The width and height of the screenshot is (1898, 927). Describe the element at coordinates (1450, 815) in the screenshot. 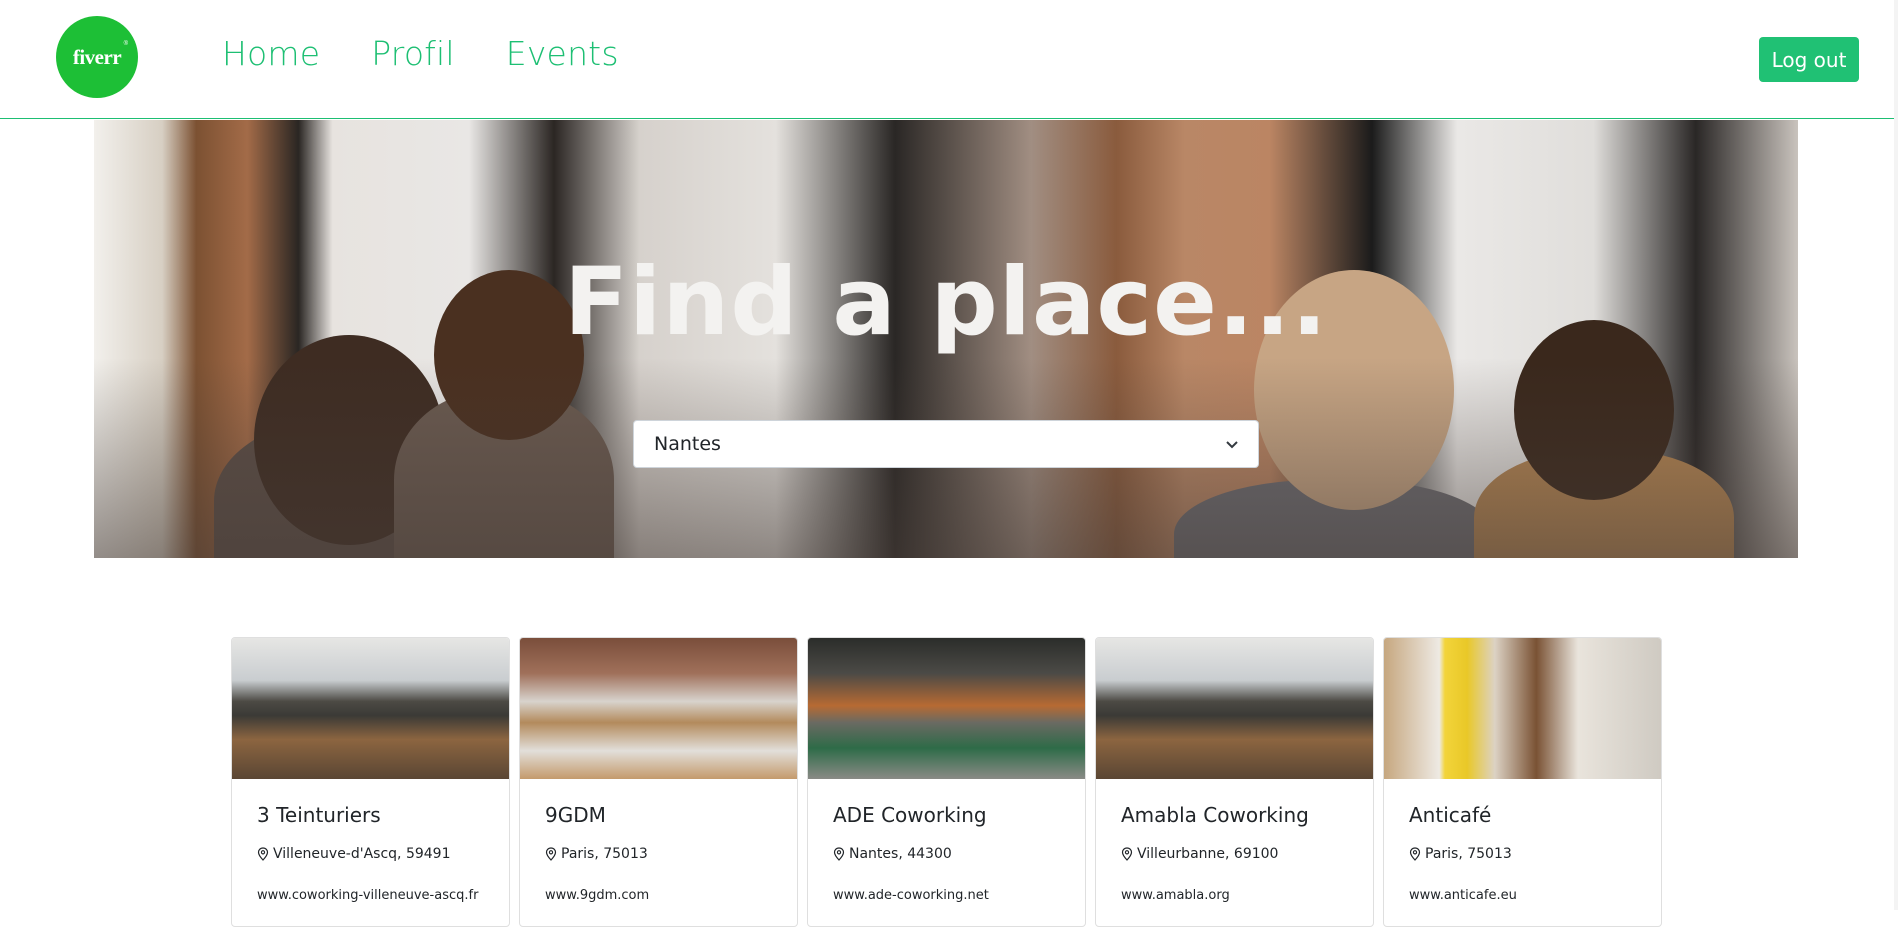

I see `place-card-title: Anticafé` at that location.